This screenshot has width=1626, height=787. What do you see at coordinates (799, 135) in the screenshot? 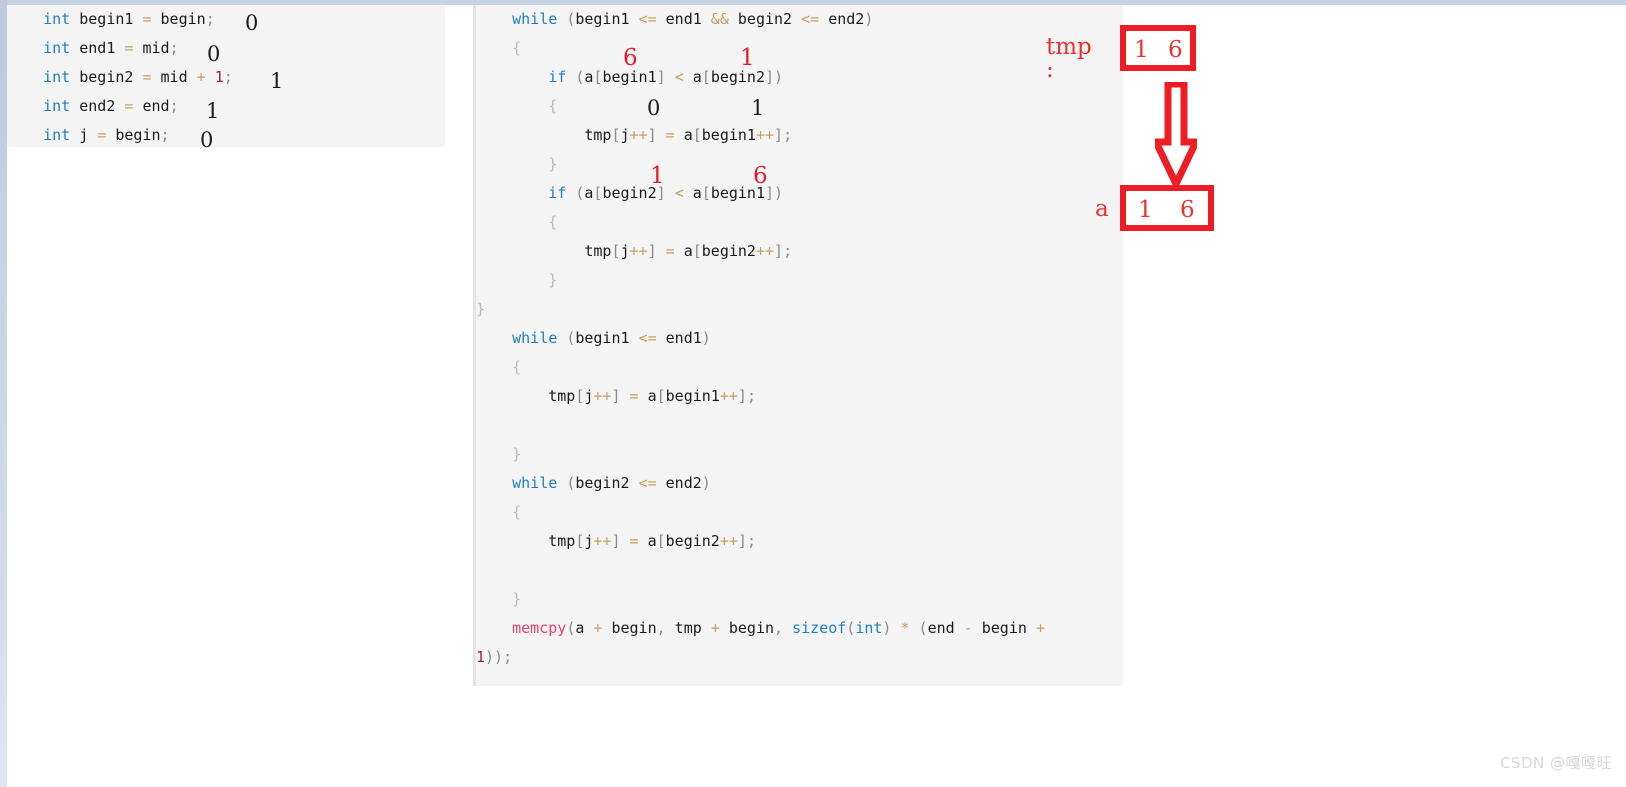
I see `code-line: tmp[j++] = a[begin1++];` at bounding box center [799, 135].